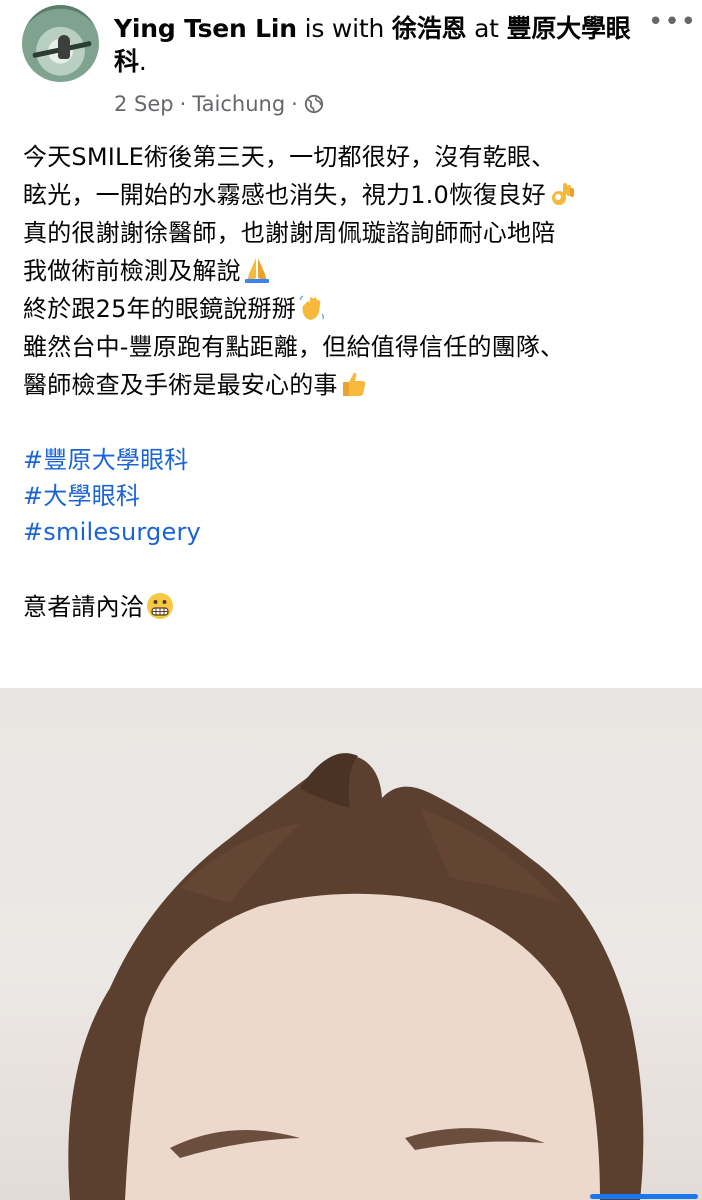 The height and width of the screenshot is (1200, 702). Describe the element at coordinates (353, 496) in the screenshot. I see `hashtag-link: #大學眼科` at that location.